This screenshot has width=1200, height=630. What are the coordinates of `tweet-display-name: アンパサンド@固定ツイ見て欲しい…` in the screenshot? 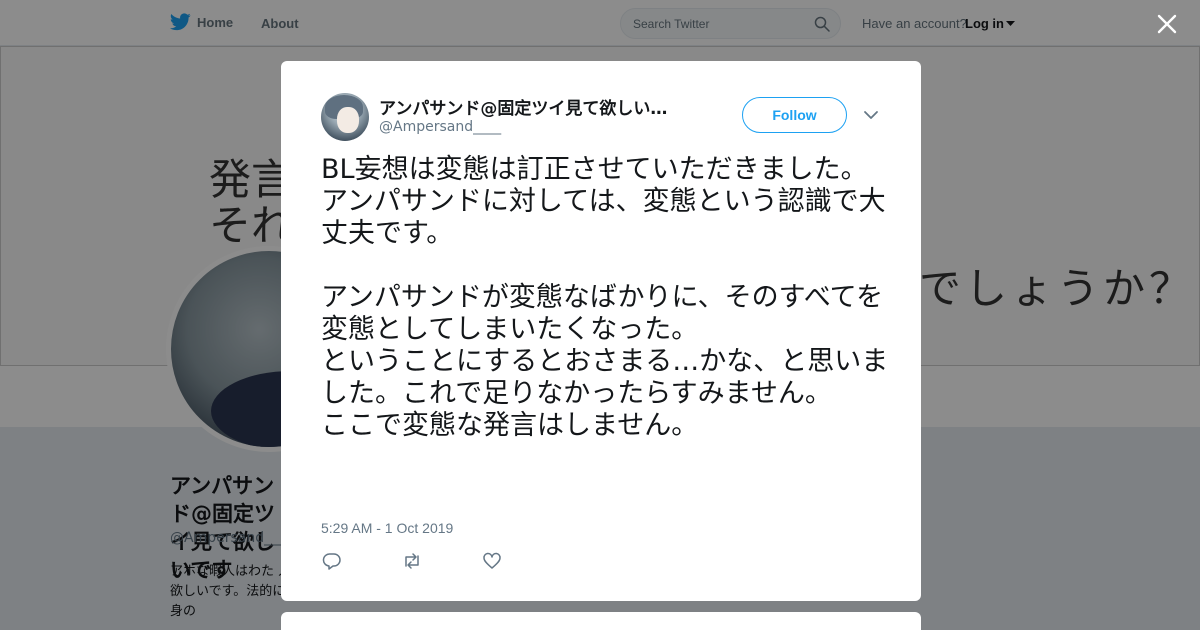 It's located at (523, 106).